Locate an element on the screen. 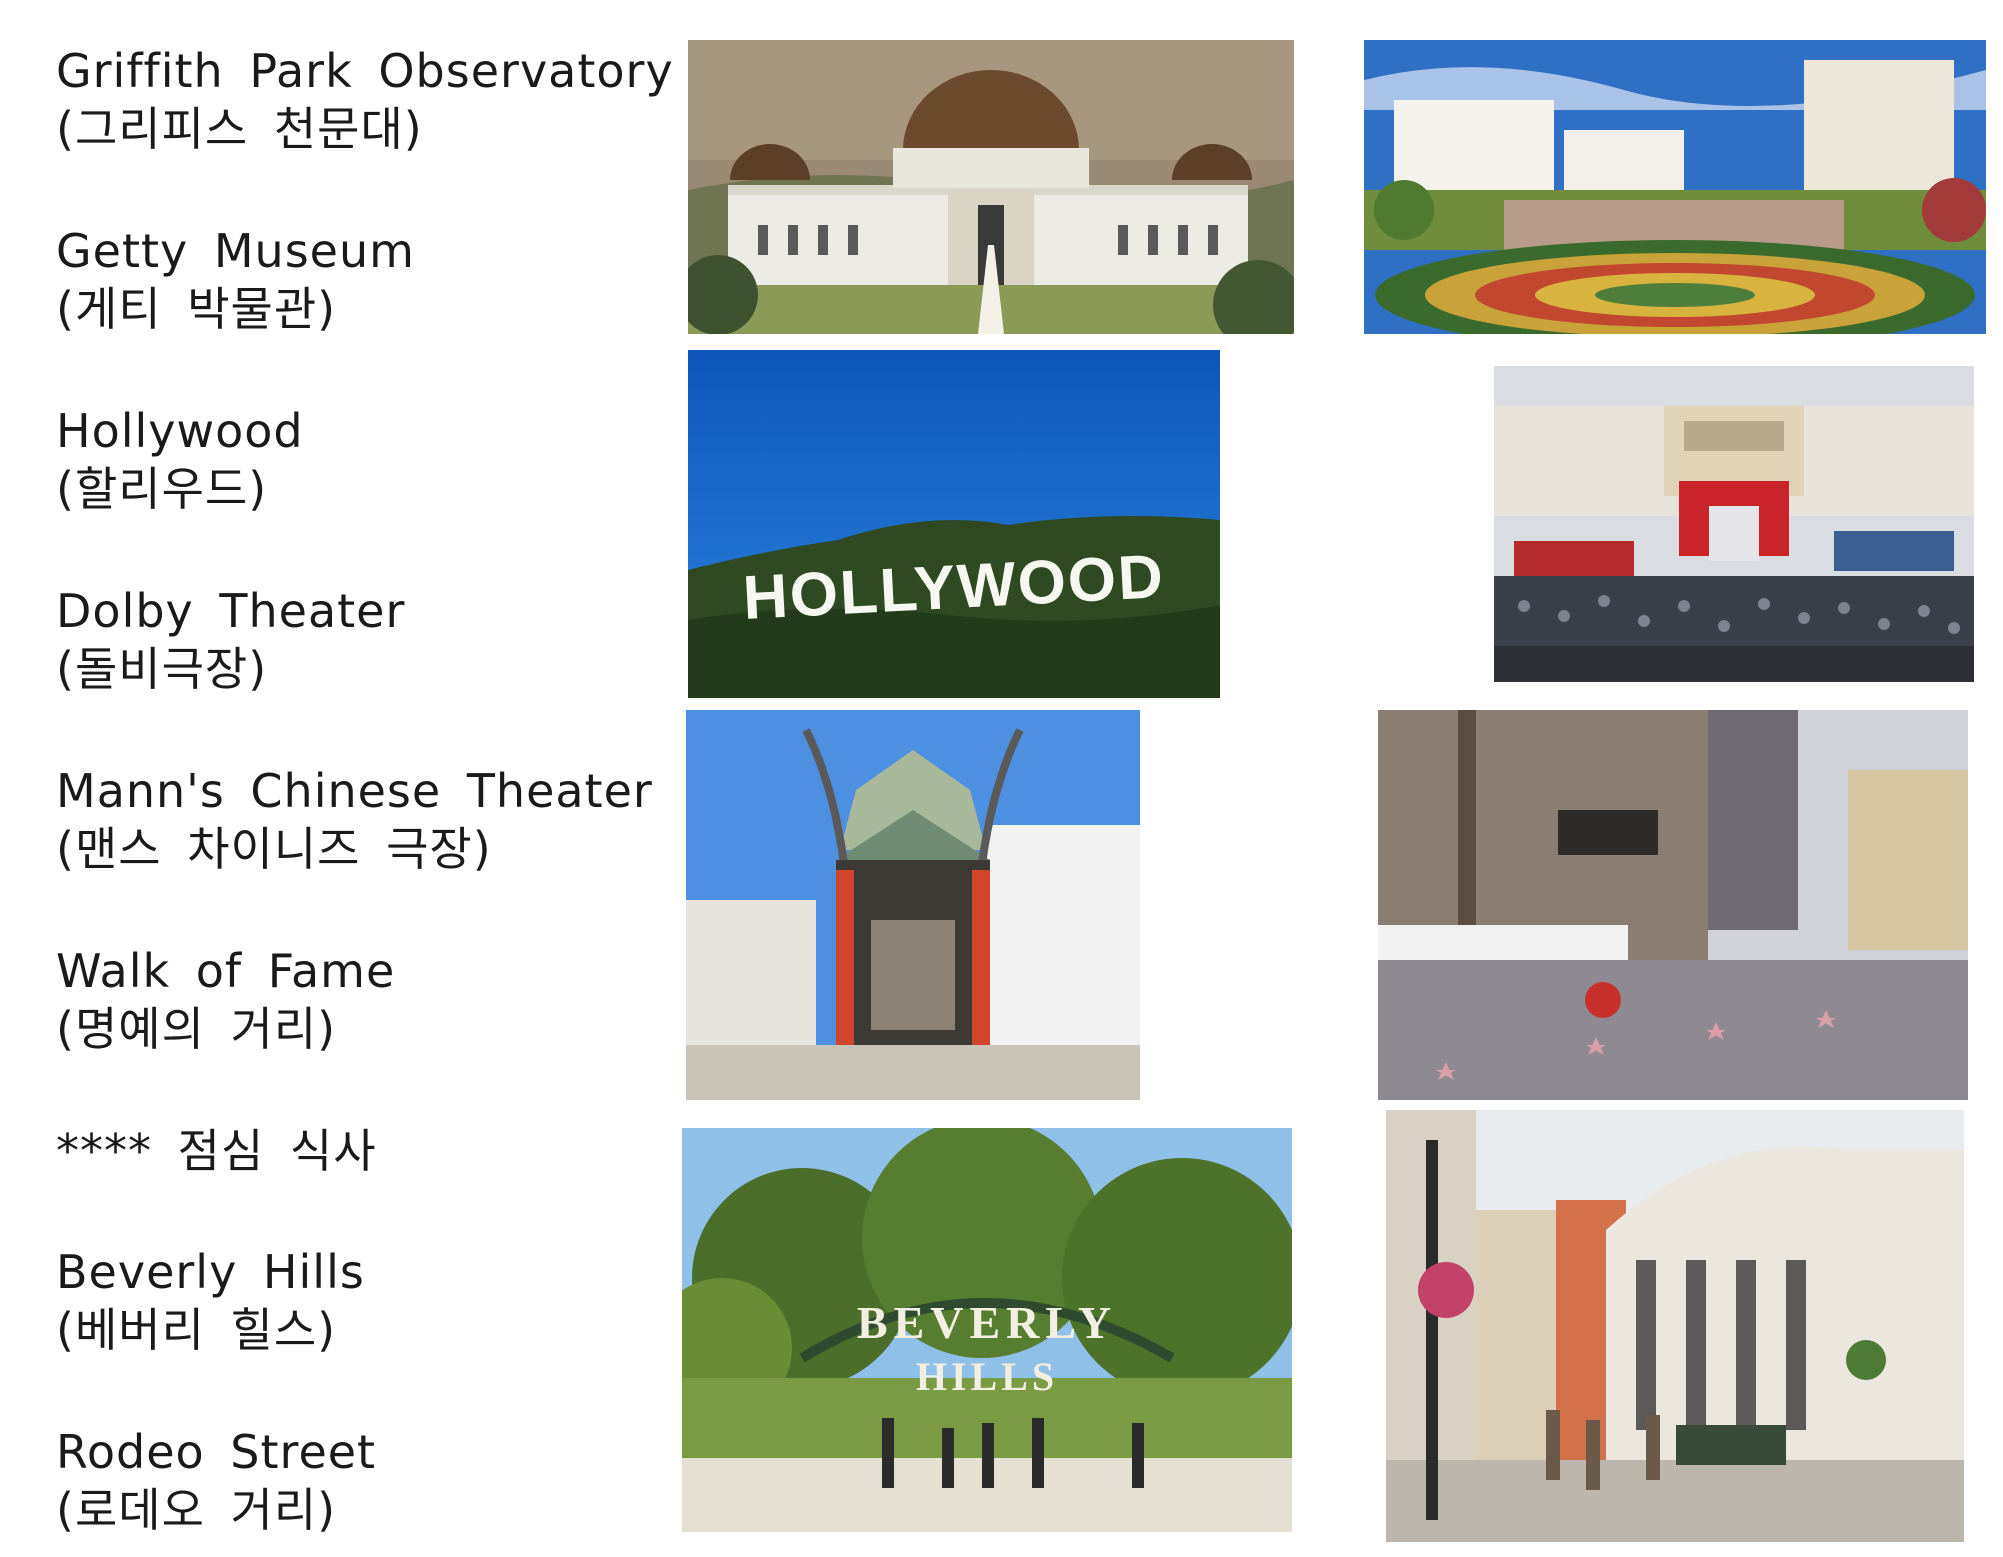 The height and width of the screenshot is (1557, 2003). getty-museum-photo is located at coordinates (1675, 187).